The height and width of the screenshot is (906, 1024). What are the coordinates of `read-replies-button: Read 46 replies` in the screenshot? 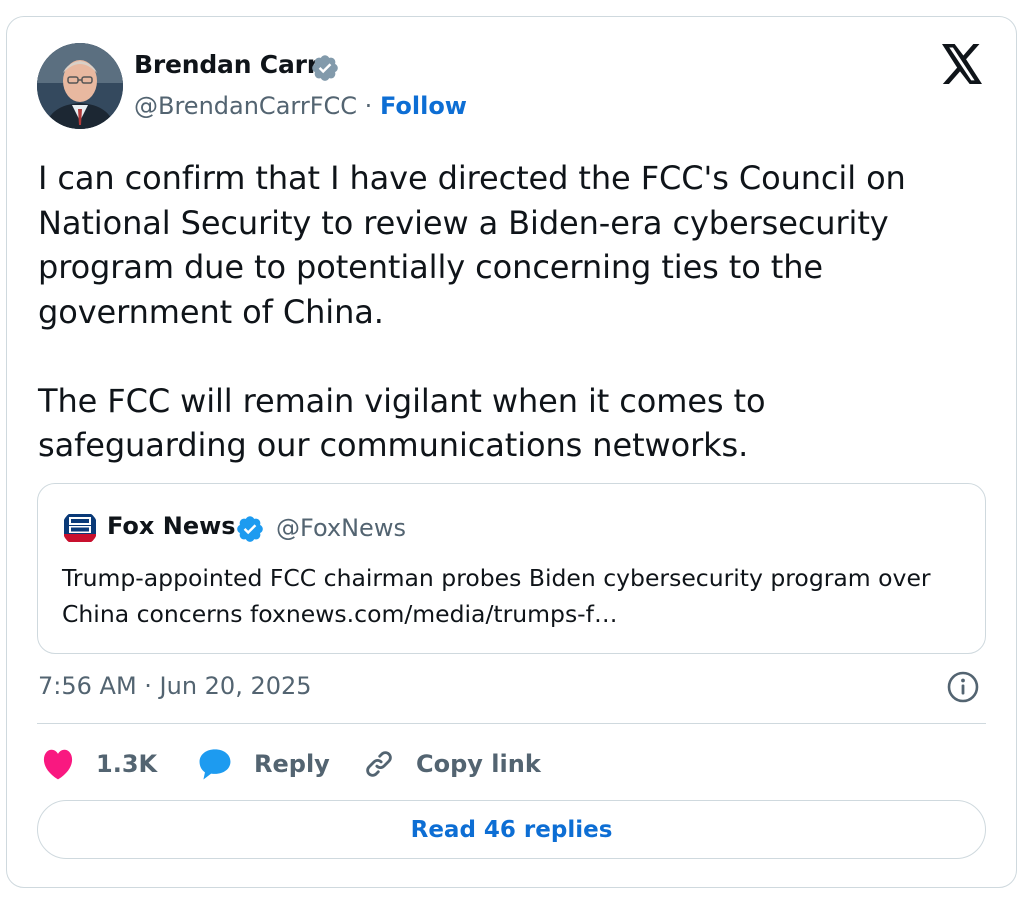 It's located at (511, 829).